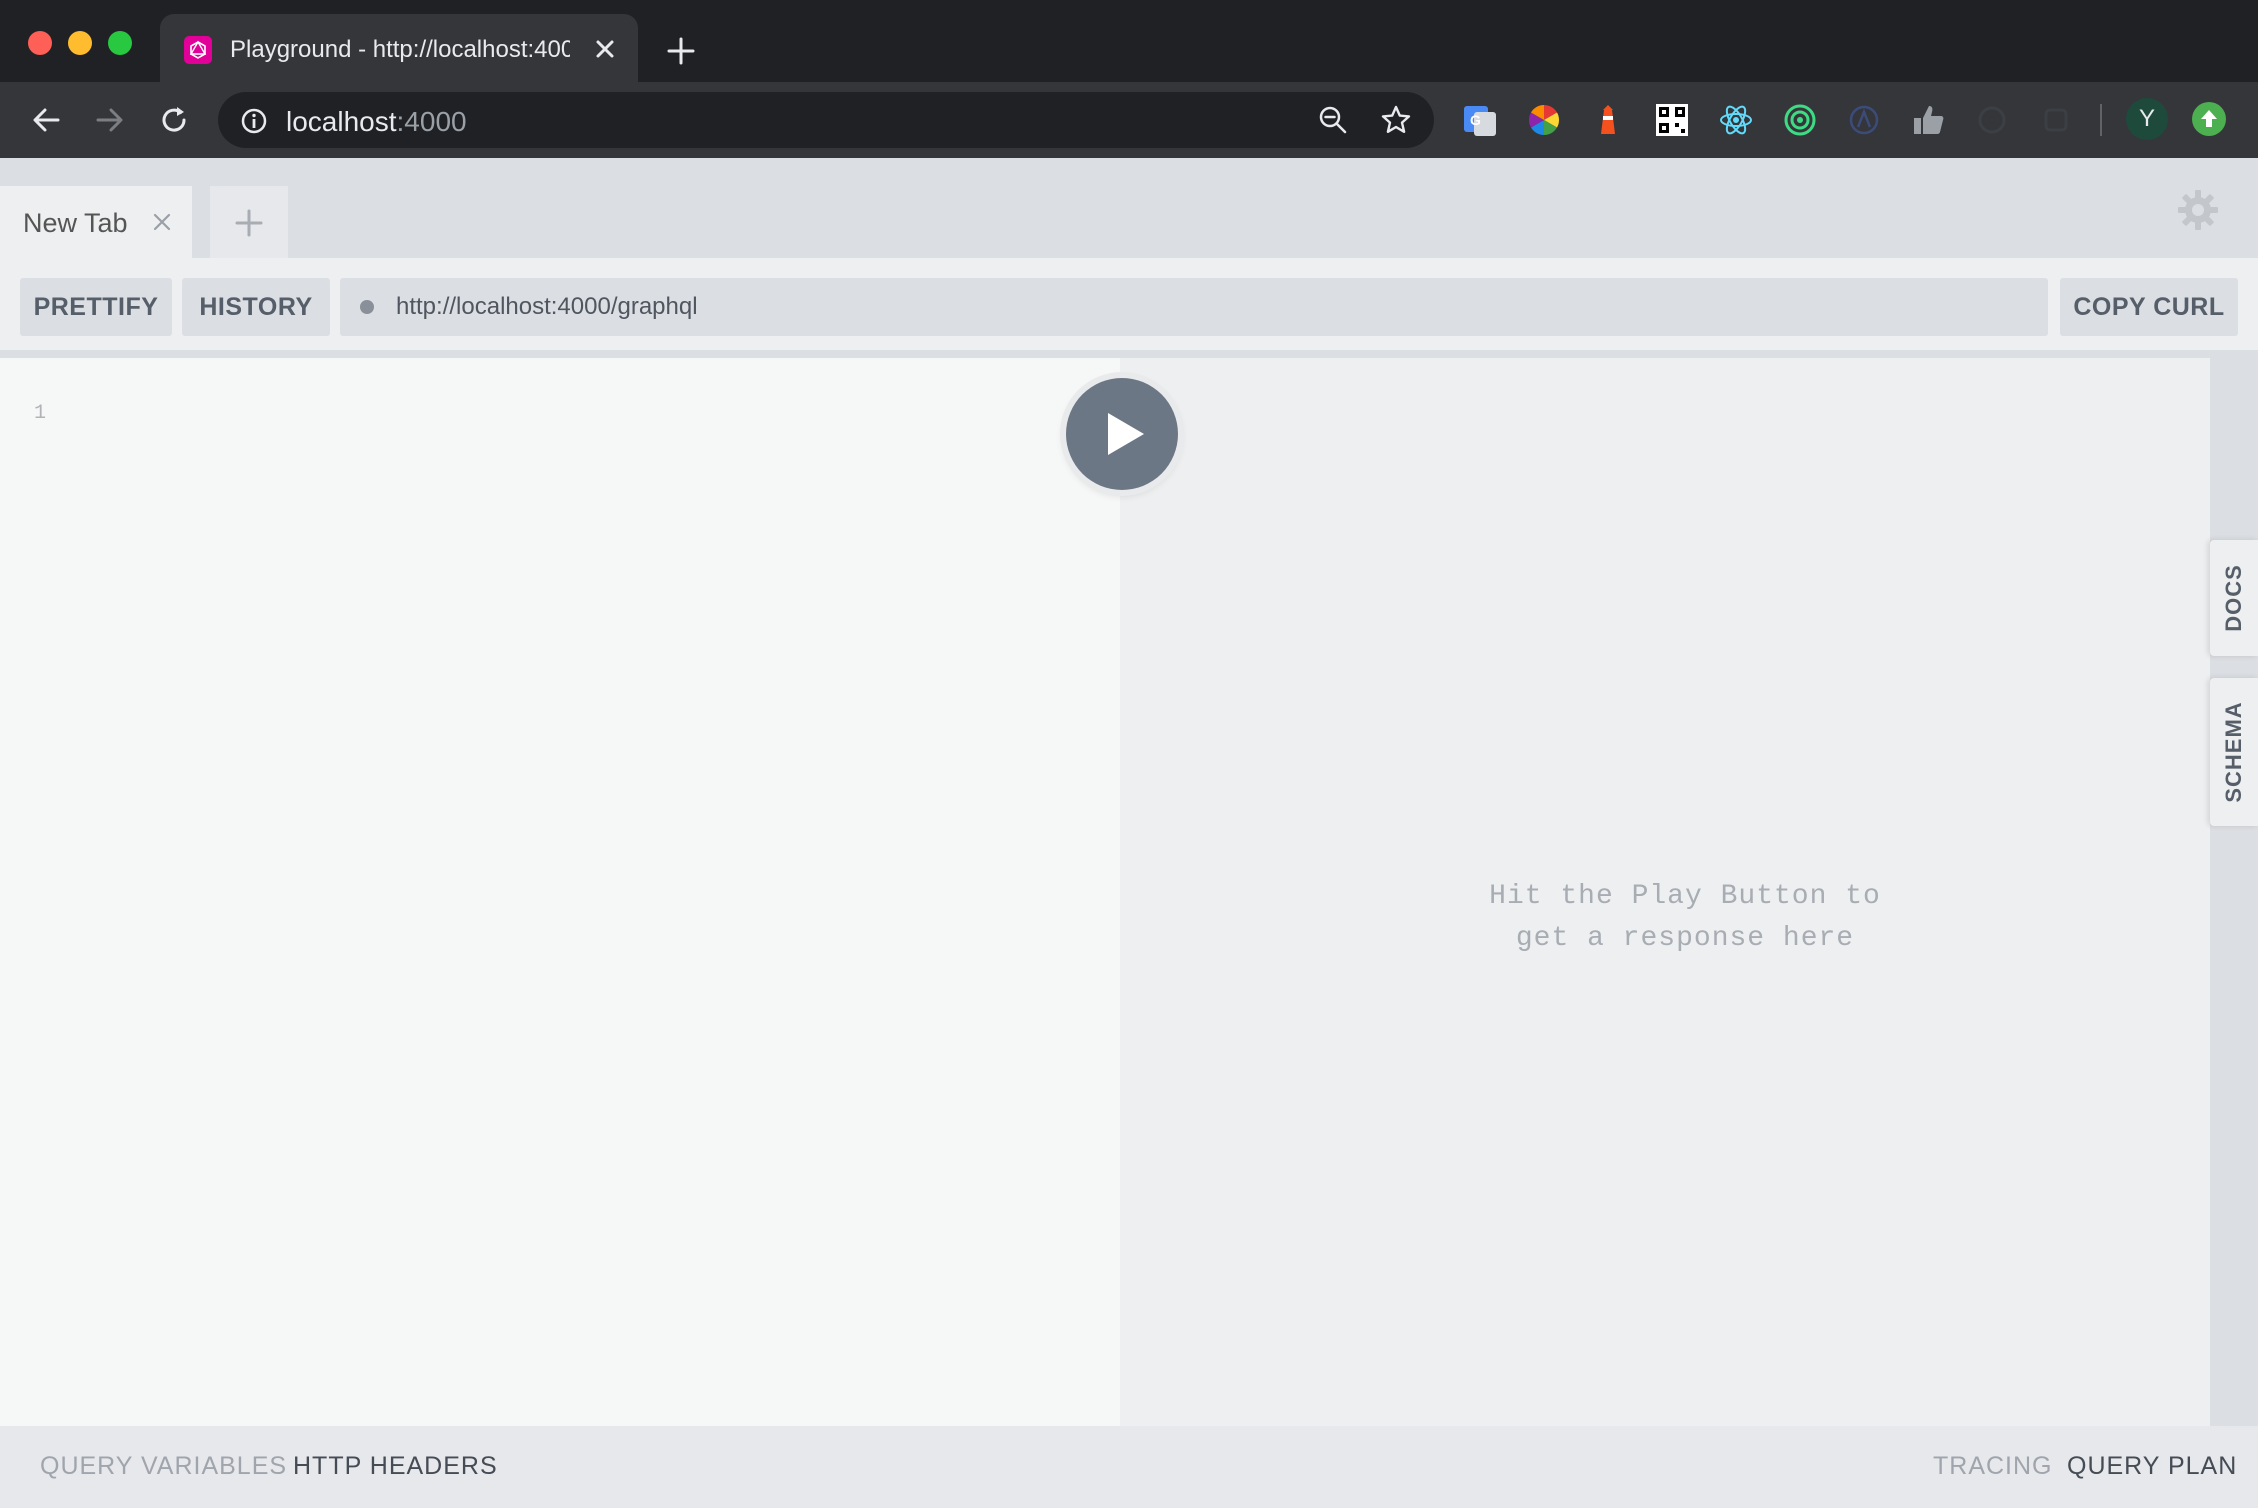  Describe the element at coordinates (1126, 434) in the screenshot. I see `play-icon` at that location.